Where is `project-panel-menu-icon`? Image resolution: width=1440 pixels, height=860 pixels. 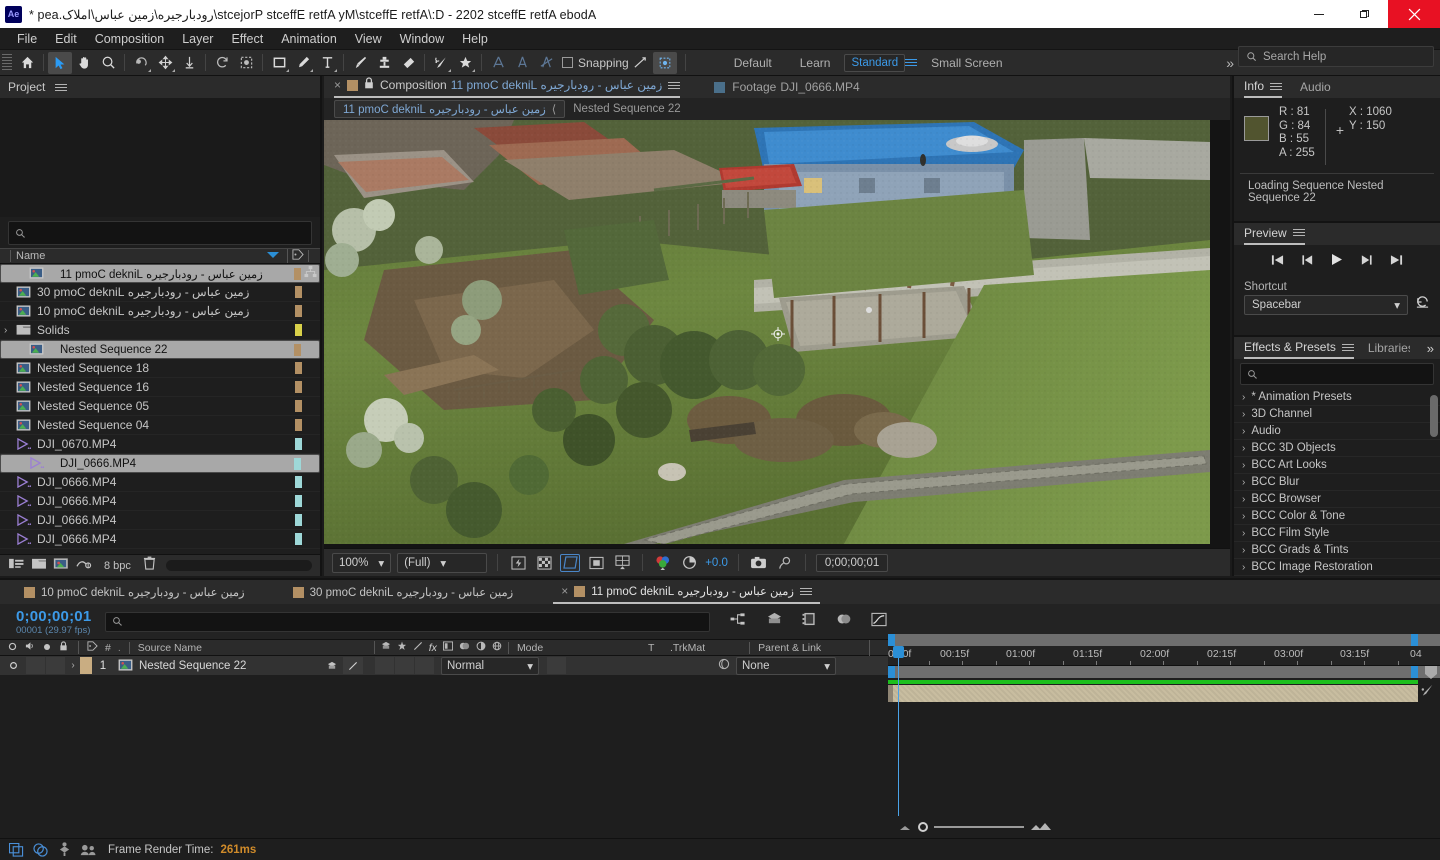 project-panel-menu-icon is located at coordinates (61, 87).